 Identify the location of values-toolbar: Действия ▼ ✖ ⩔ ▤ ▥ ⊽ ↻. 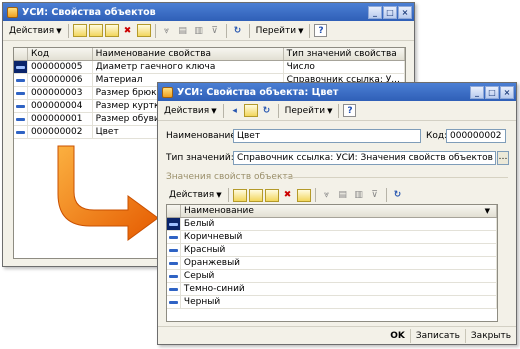
(333, 195).